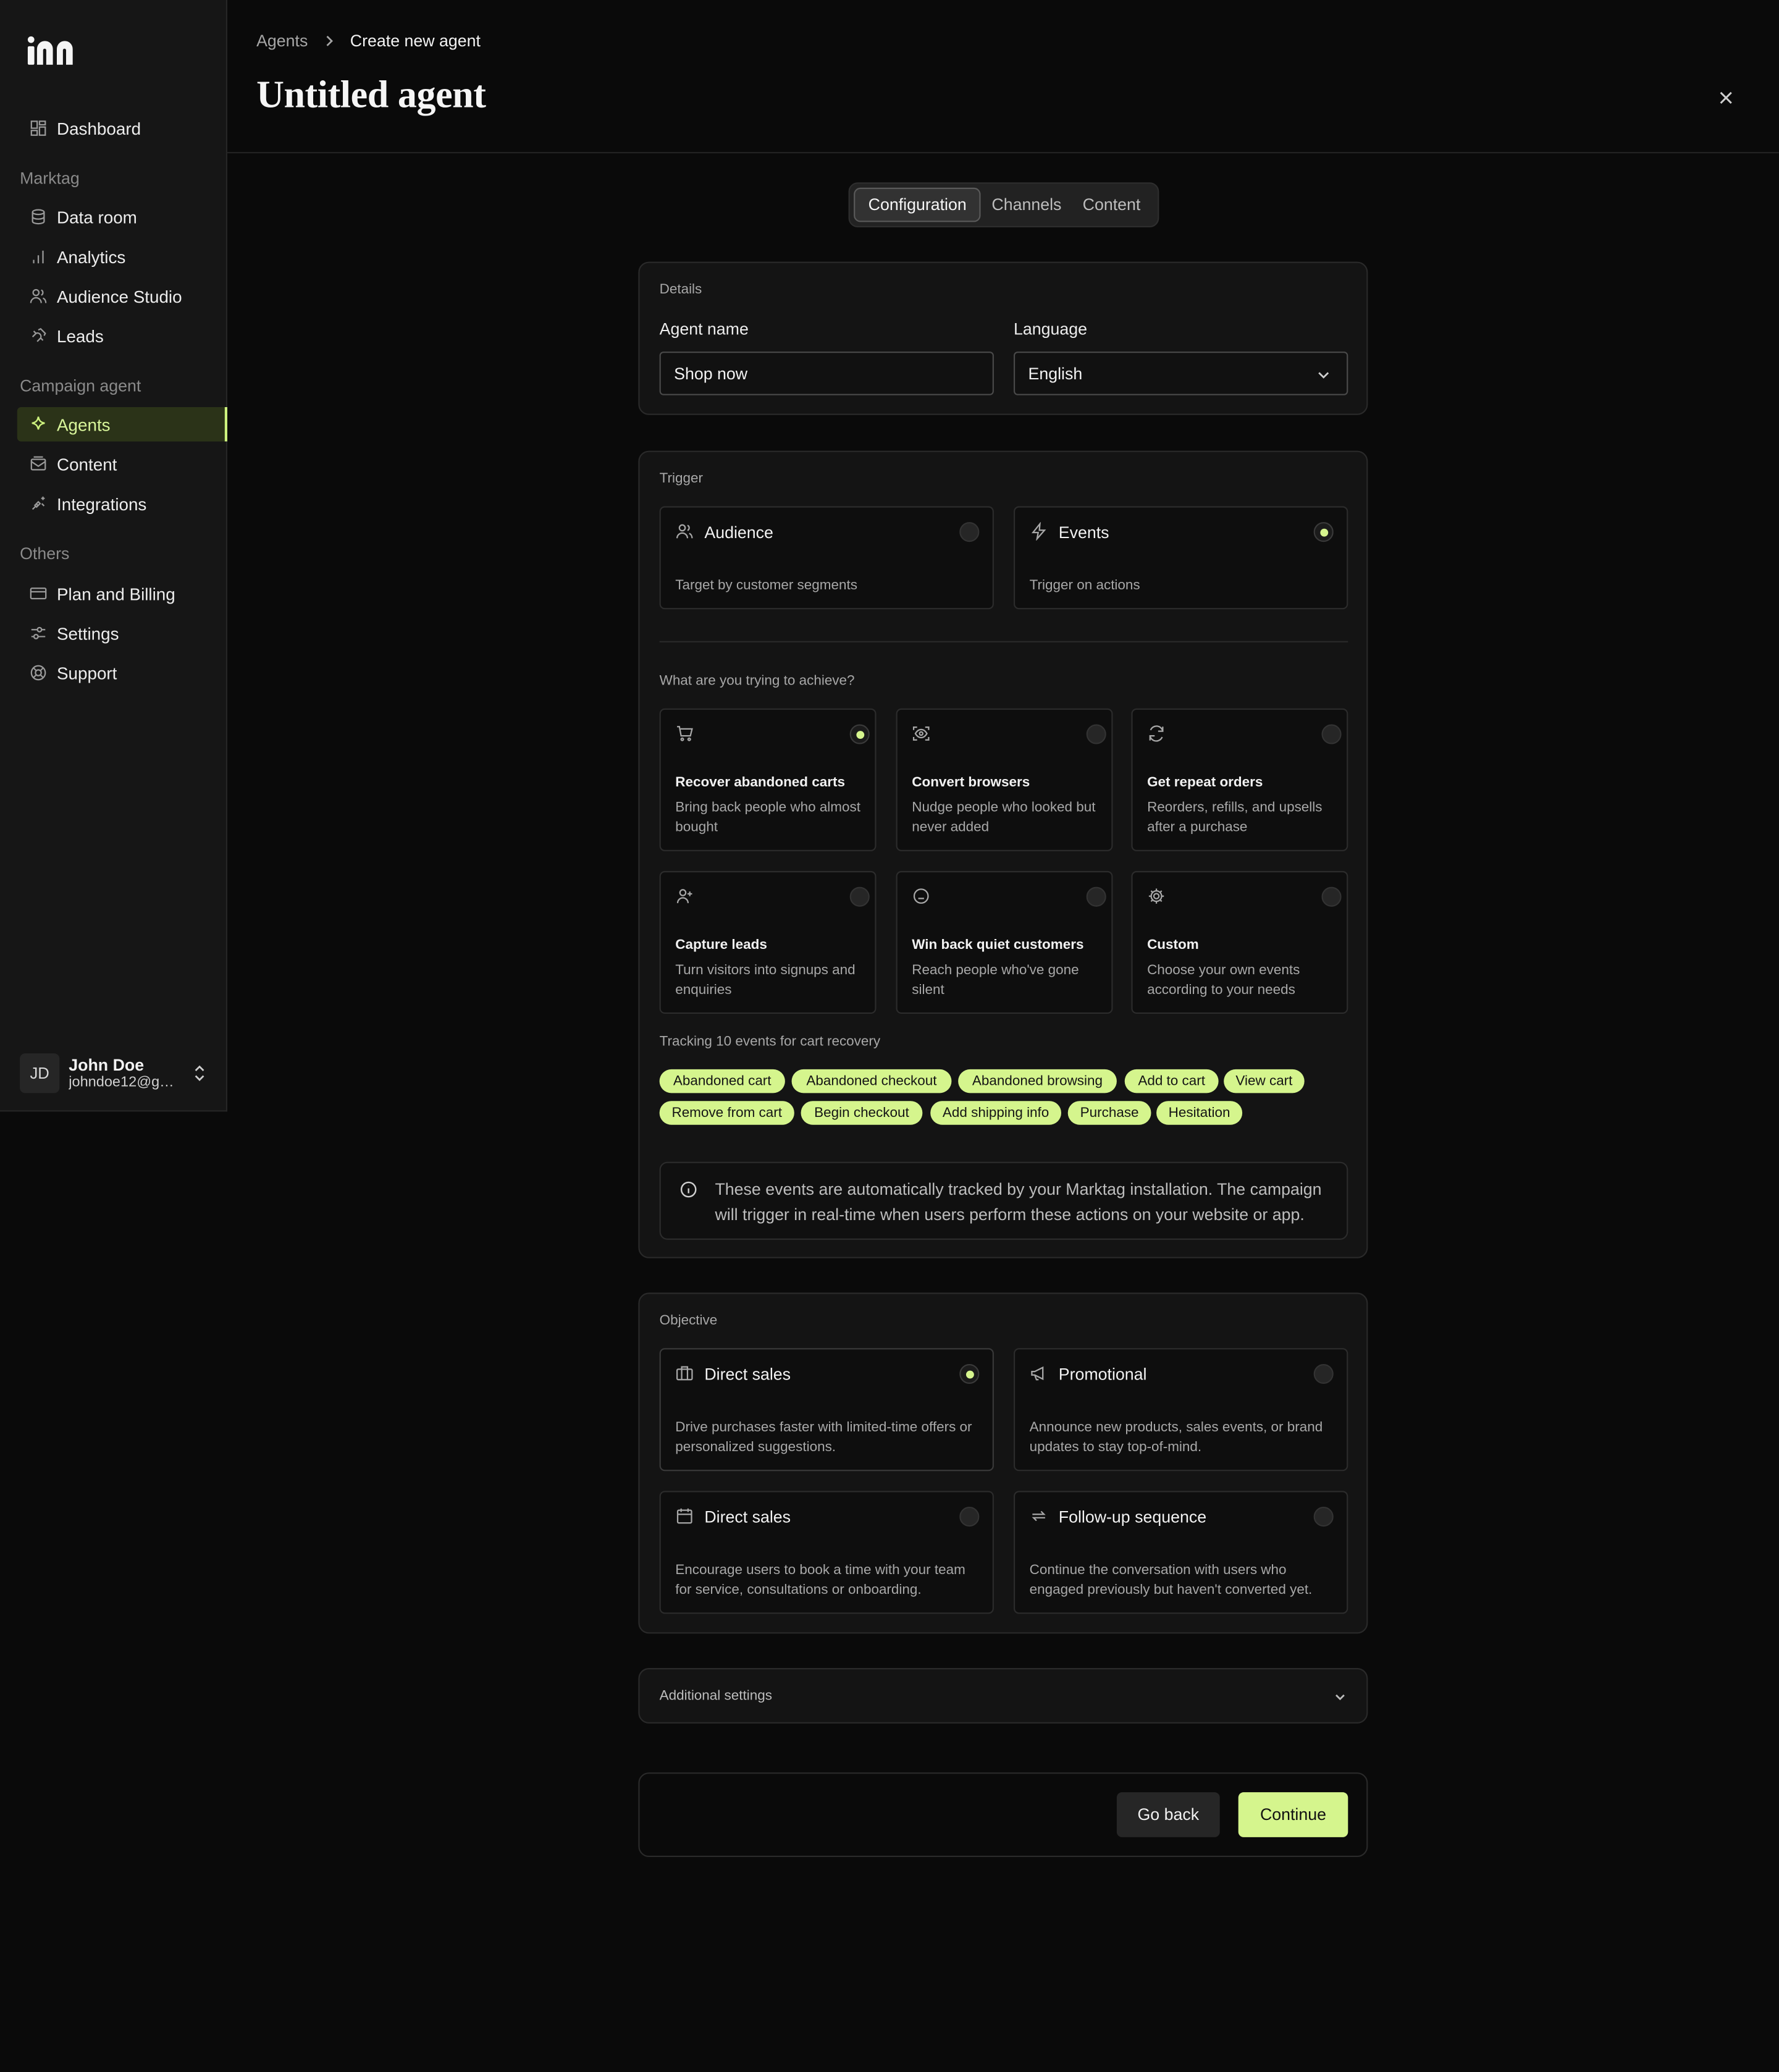  What do you see at coordinates (1003, 153) in the screenshot?
I see `header-divider` at bounding box center [1003, 153].